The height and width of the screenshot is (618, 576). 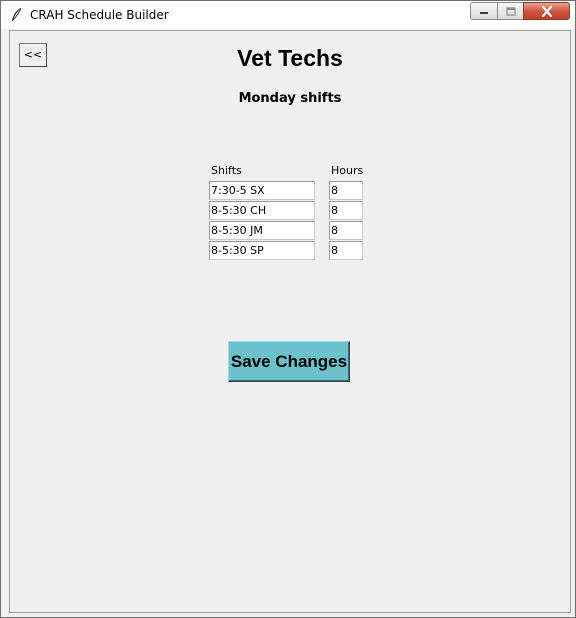 I want to click on shifts-column-header: Shifts, so click(x=226, y=170).